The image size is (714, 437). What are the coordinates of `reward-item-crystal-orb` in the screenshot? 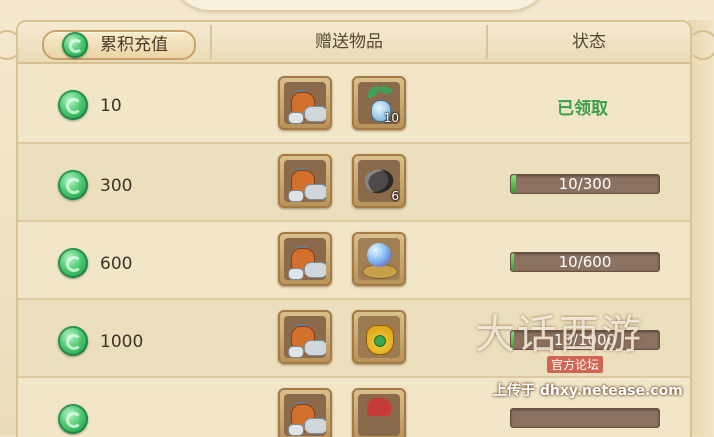 It's located at (379, 259).